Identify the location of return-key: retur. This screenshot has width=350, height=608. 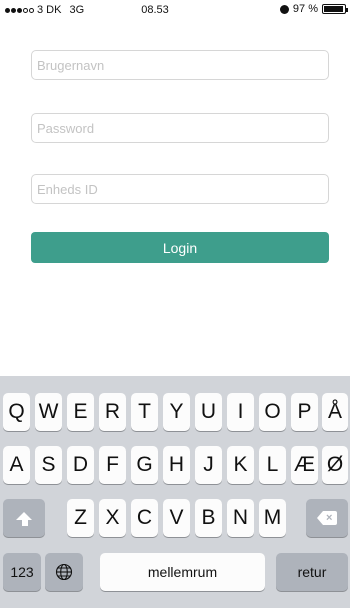
(312, 572).